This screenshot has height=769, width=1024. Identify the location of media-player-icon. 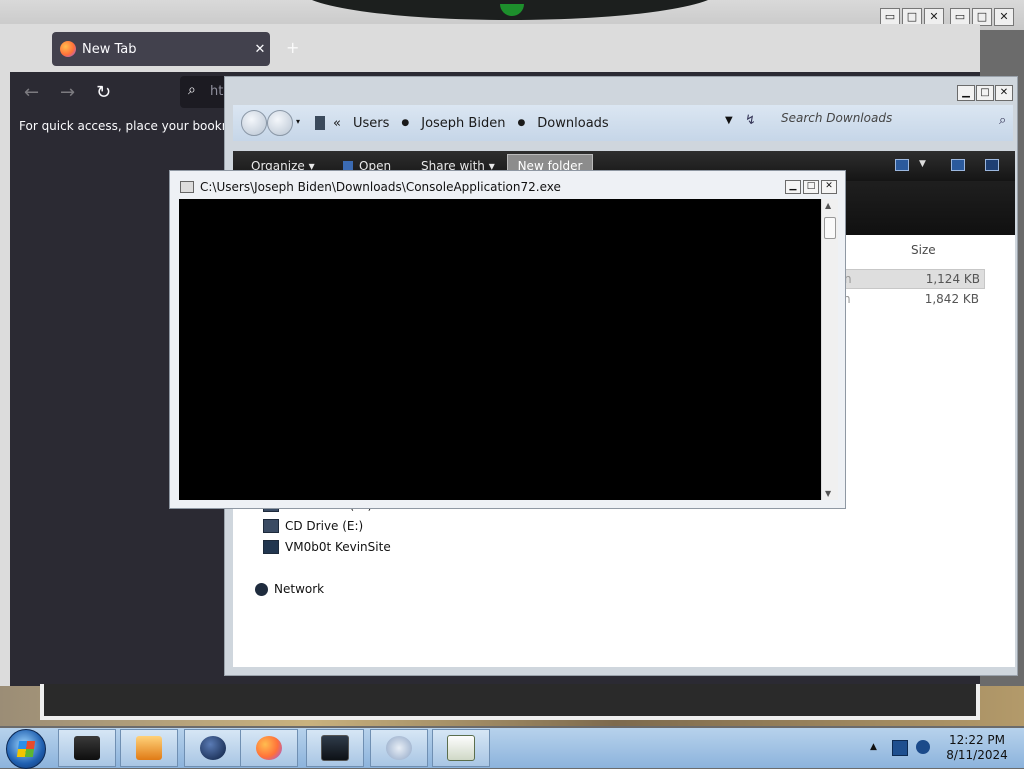
(149, 748).